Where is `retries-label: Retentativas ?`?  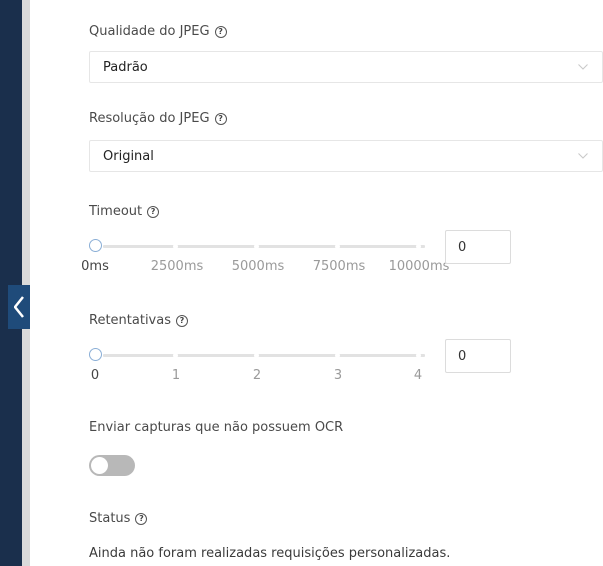
retries-label: Retentativas ? is located at coordinates (138, 320).